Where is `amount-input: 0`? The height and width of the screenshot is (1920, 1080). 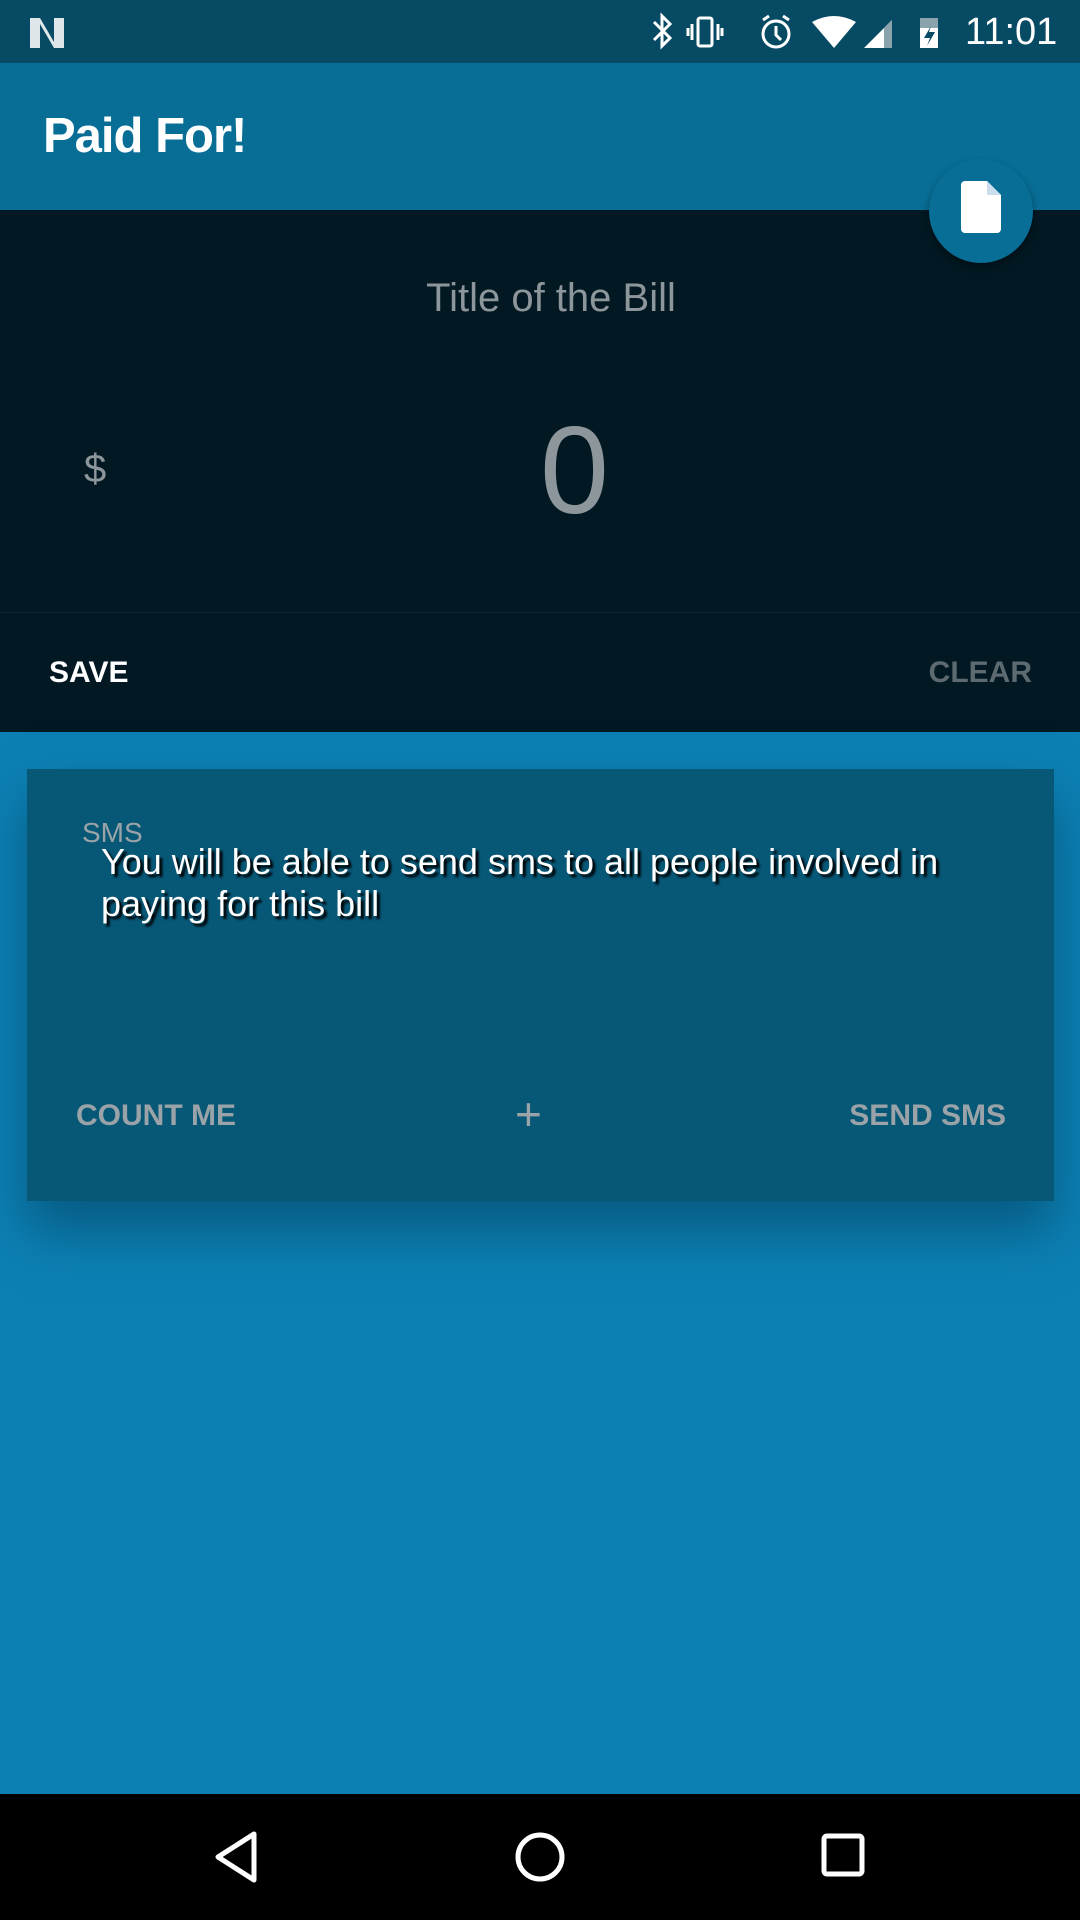
amount-input: 0 is located at coordinates (574, 471).